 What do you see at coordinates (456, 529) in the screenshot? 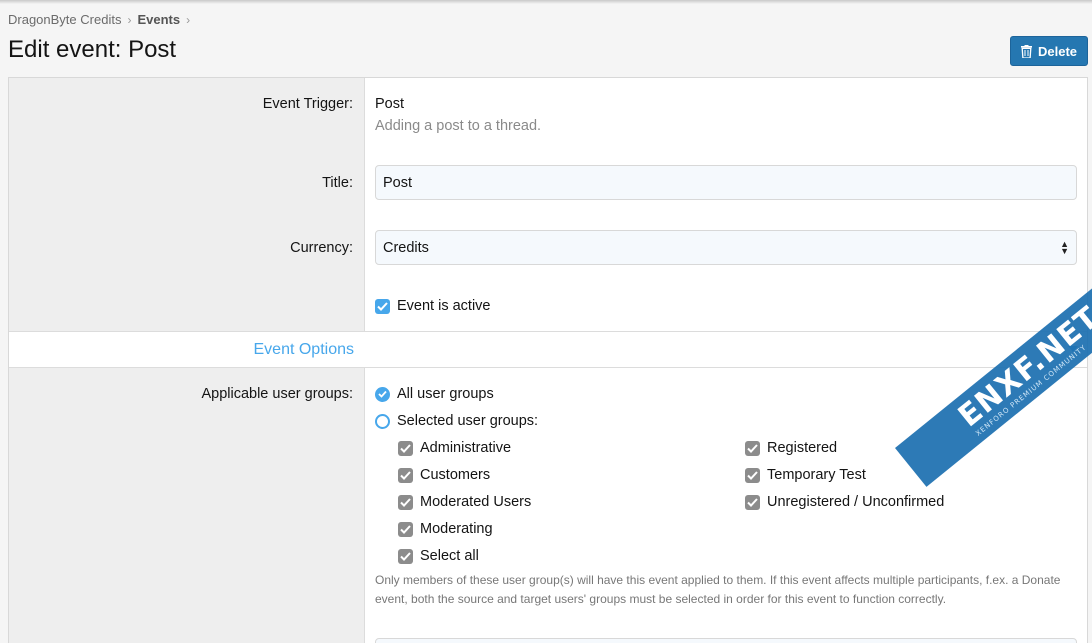
I see `group-label: Moderating` at bounding box center [456, 529].